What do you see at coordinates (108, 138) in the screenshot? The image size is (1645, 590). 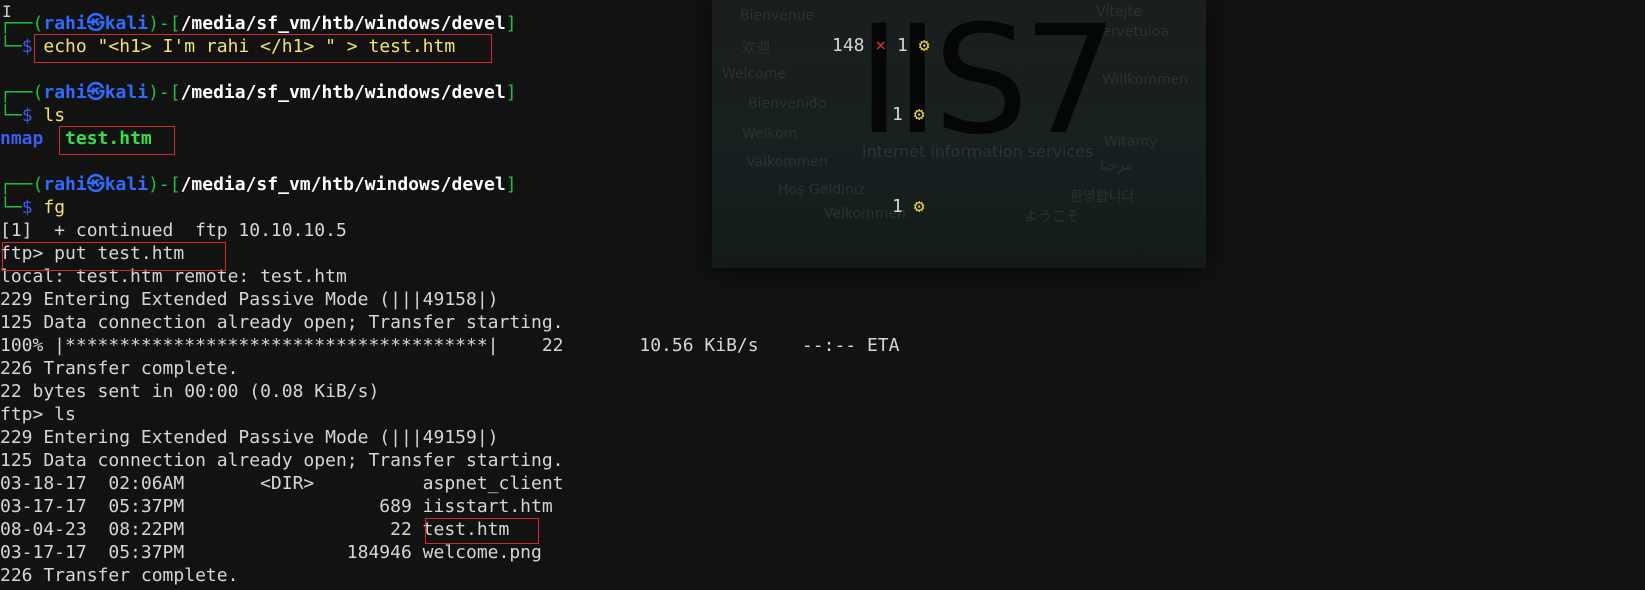 I see `ls-file-test-htm: test.htm` at bounding box center [108, 138].